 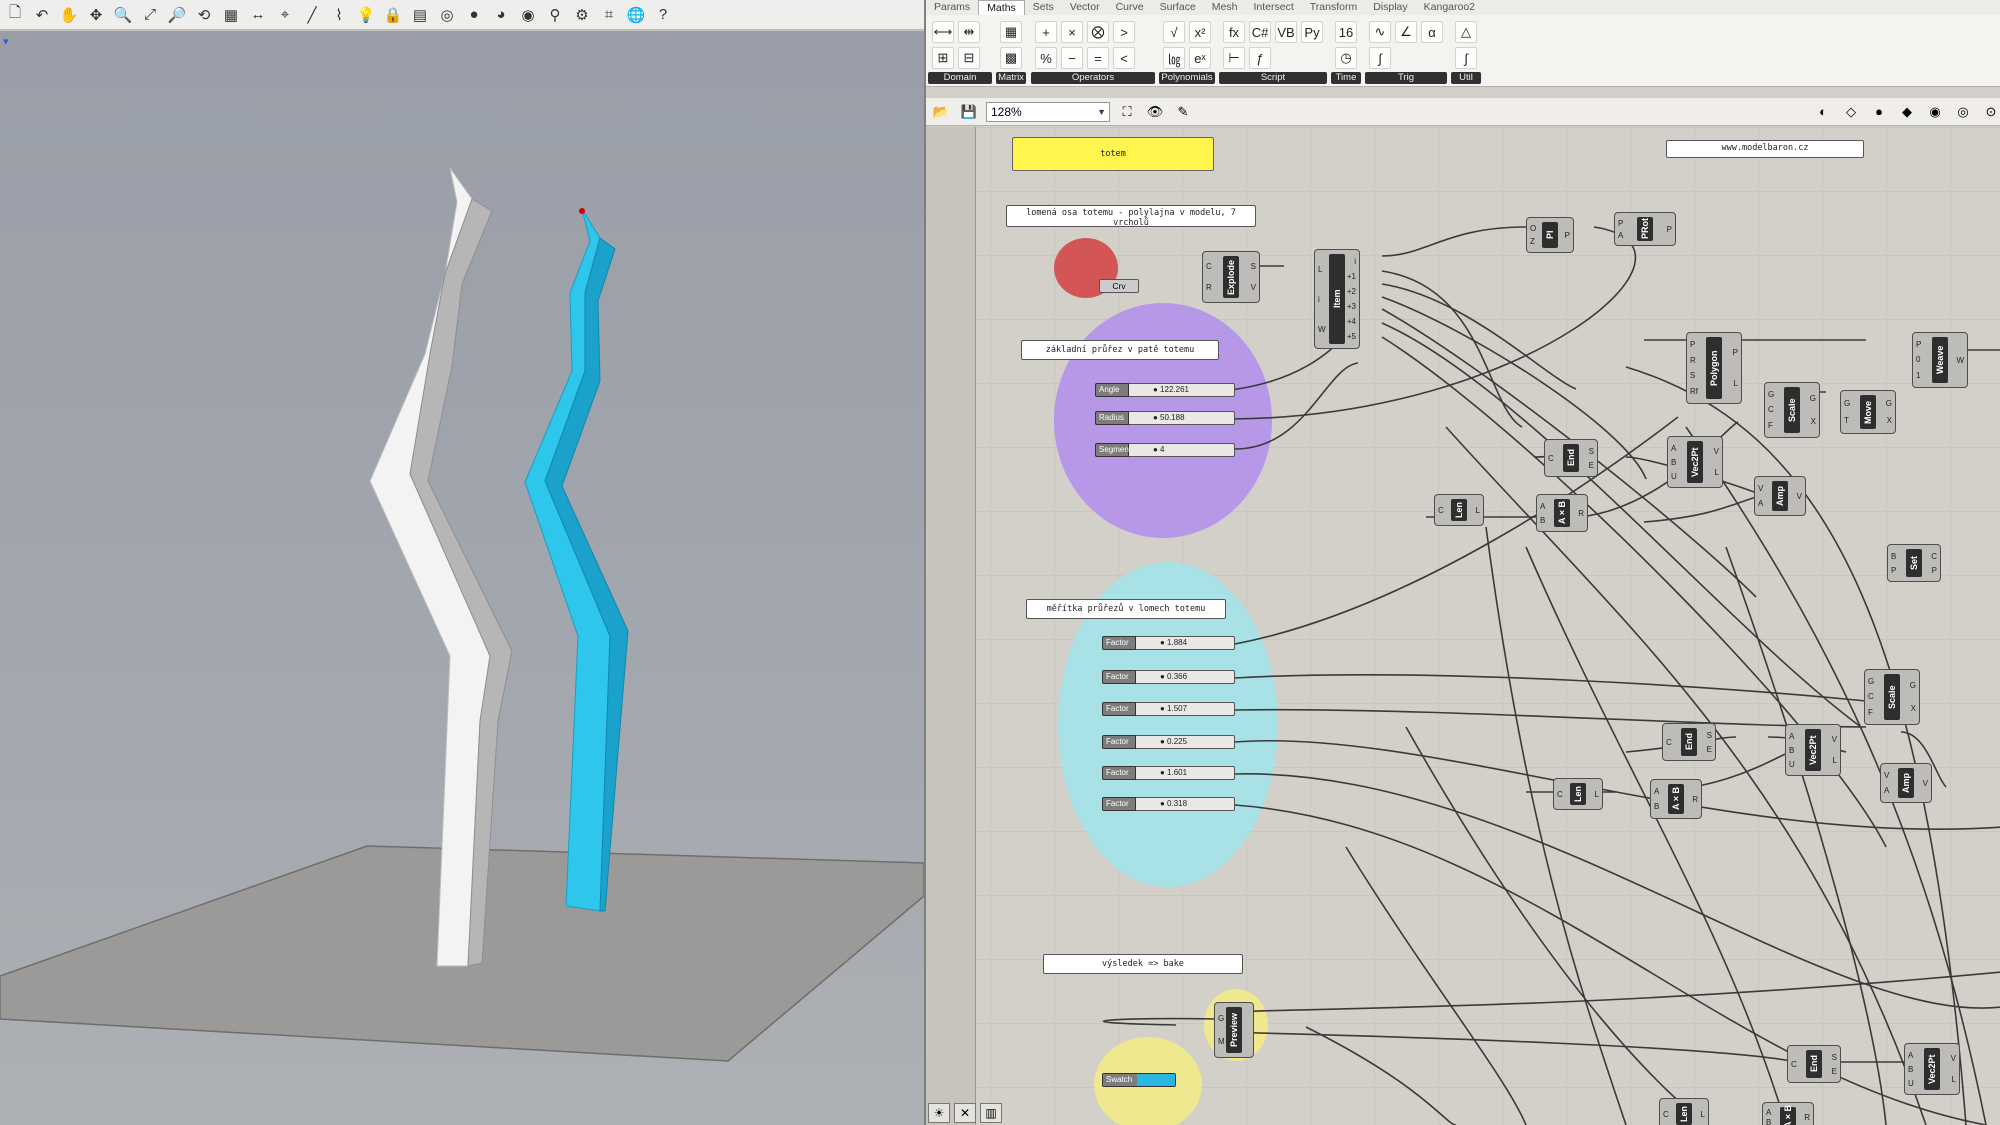 I want to click on component-axb3: A B A×B R, so click(x=1788, y=1113).